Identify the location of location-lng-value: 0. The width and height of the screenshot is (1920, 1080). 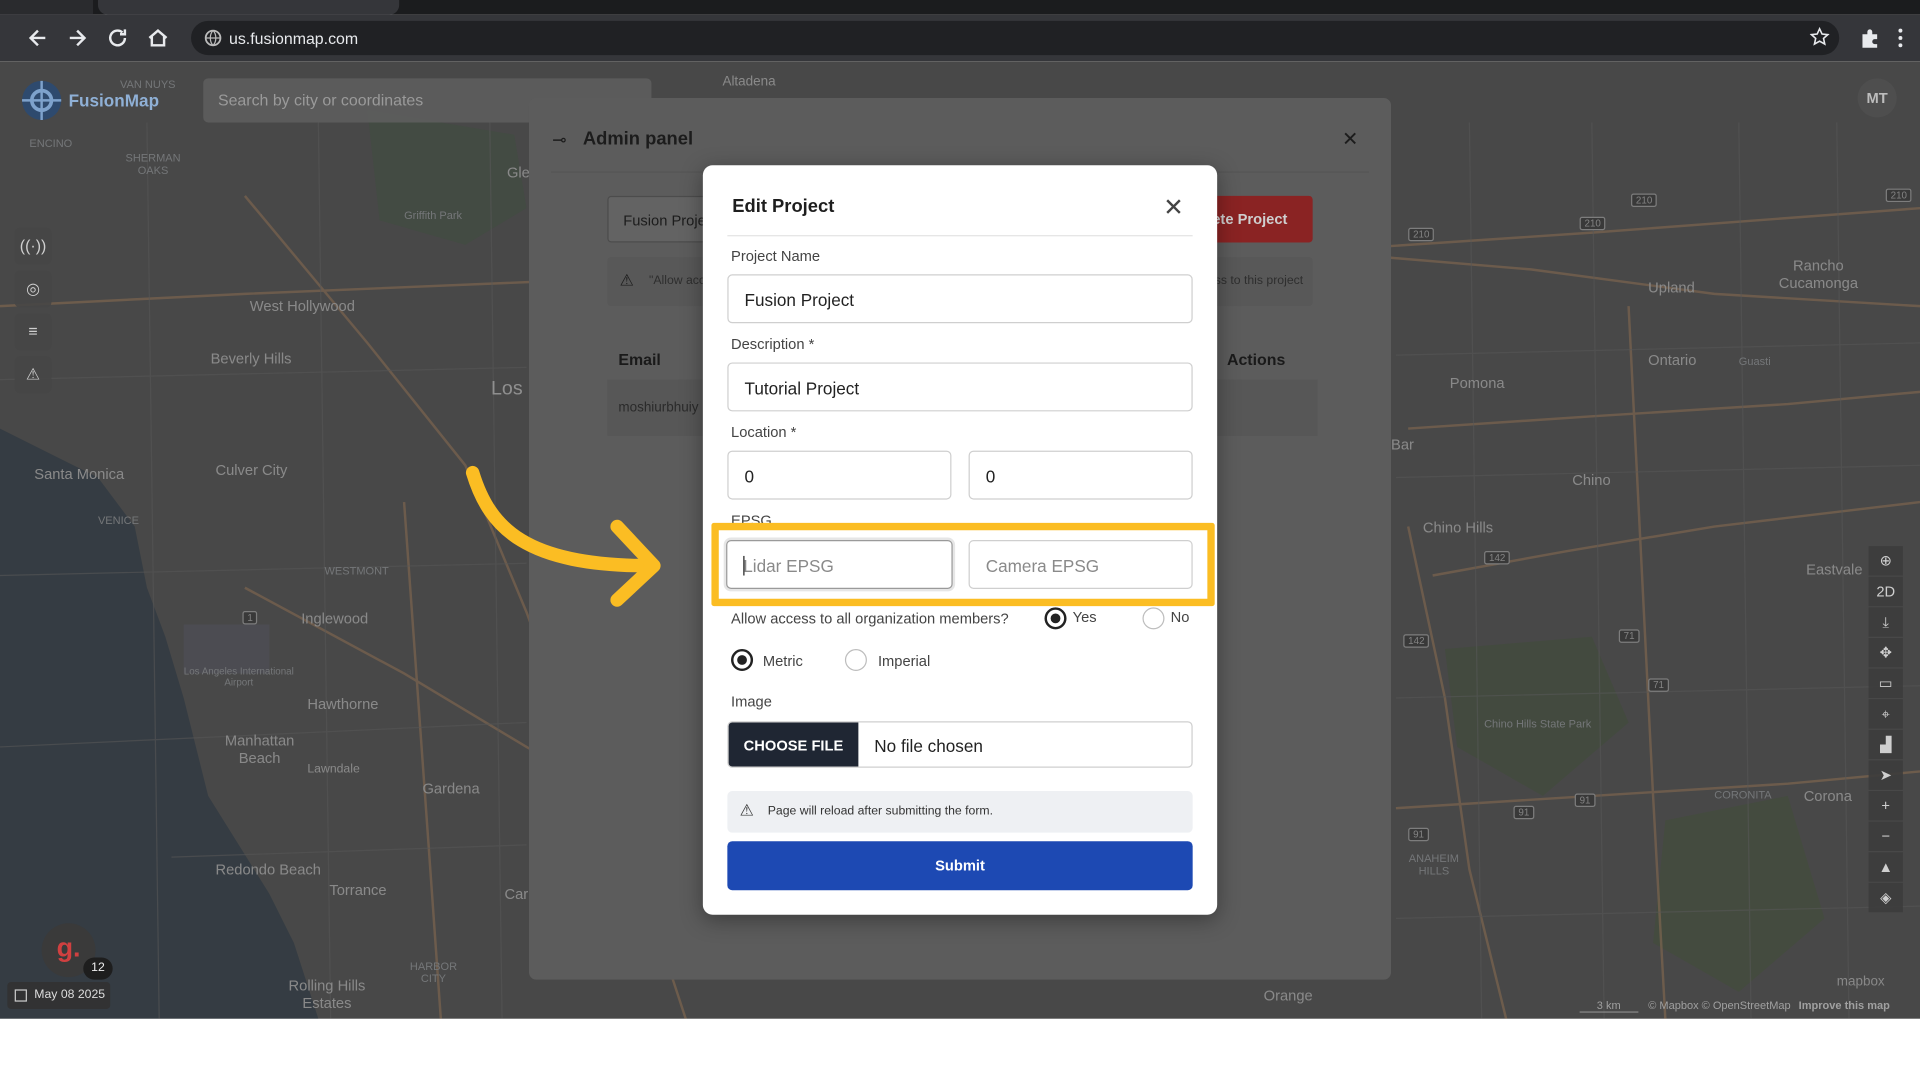
(990, 476).